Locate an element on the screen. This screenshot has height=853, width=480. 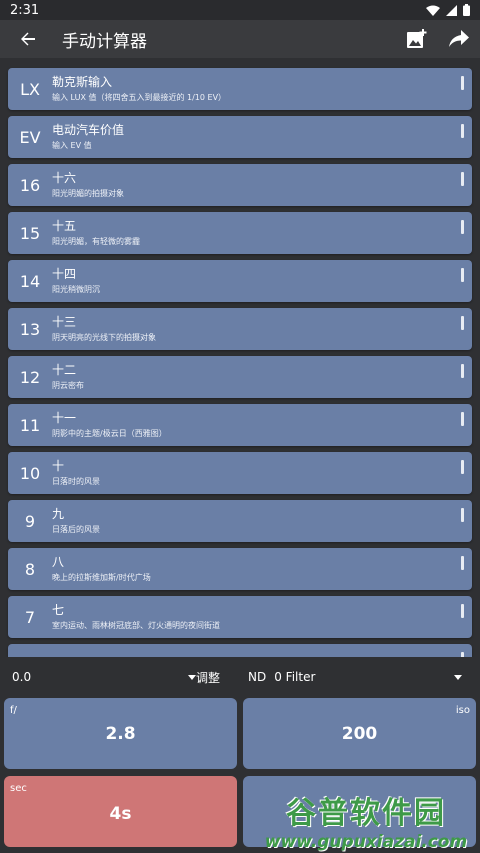
item-description: 日落时的风景 is located at coordinates (76, 481).